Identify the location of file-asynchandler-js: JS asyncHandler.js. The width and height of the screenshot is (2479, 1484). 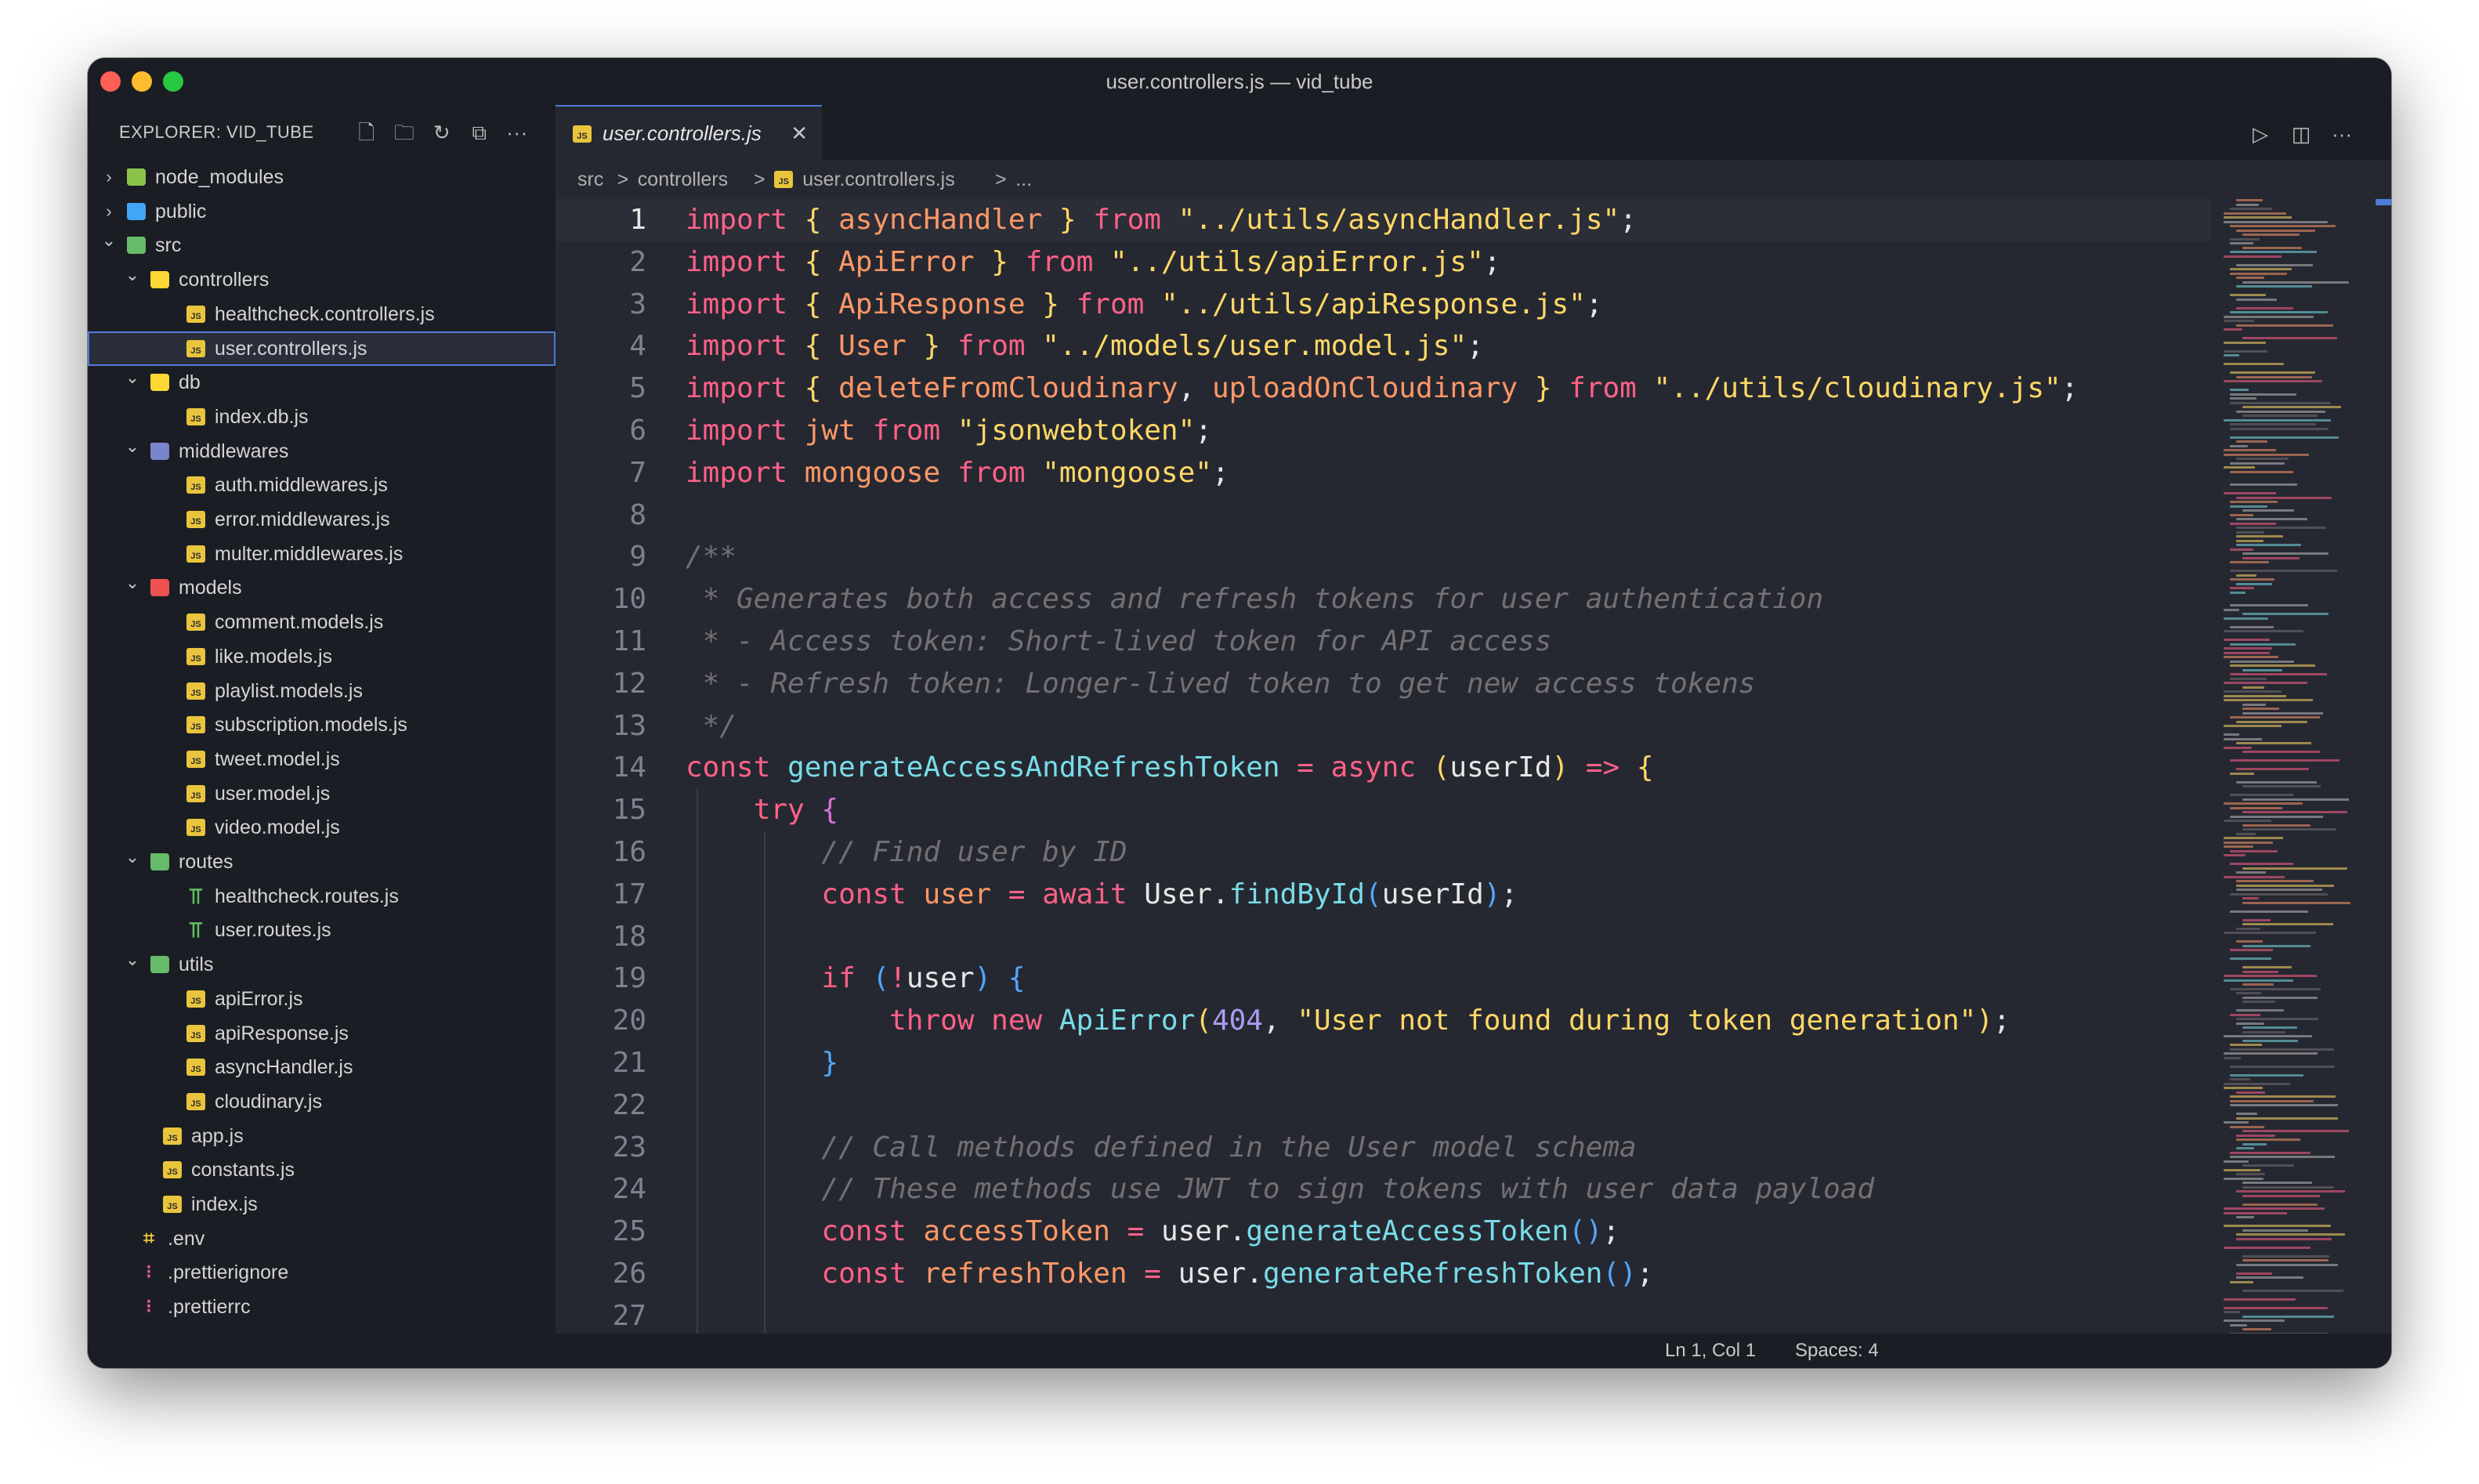
(322, 1067).